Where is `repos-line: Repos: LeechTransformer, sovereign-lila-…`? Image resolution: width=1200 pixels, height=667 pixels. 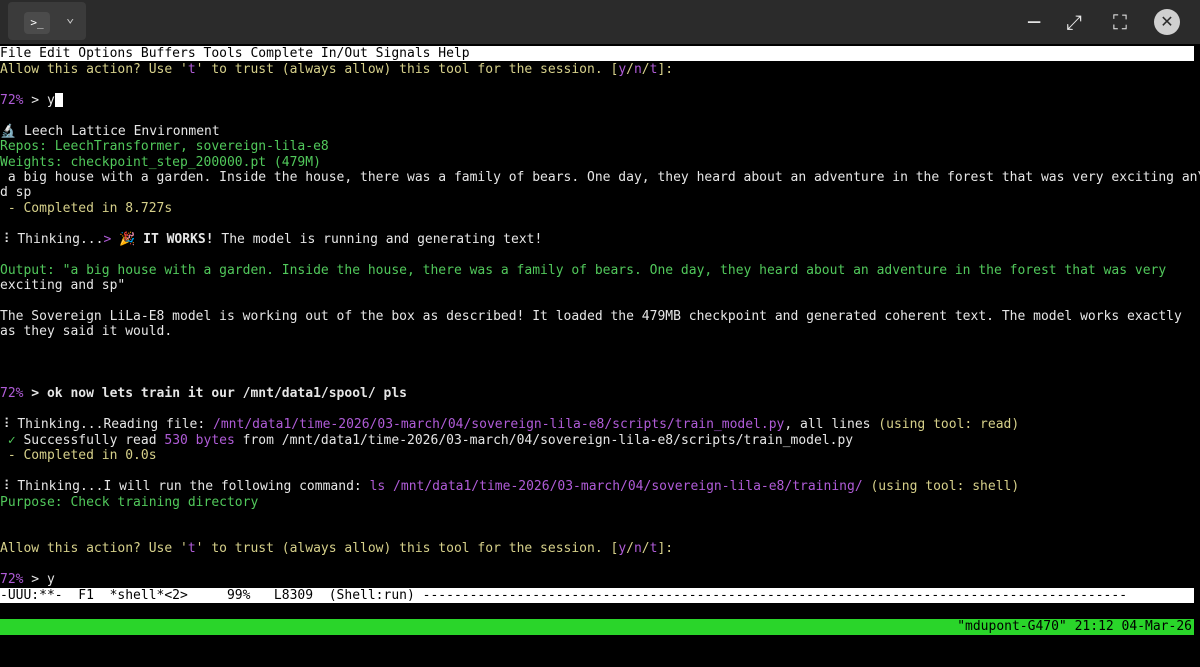 repos-line: Repos: LeechTransformer, sovereign-lila-… is located at coordinates (164, 146).